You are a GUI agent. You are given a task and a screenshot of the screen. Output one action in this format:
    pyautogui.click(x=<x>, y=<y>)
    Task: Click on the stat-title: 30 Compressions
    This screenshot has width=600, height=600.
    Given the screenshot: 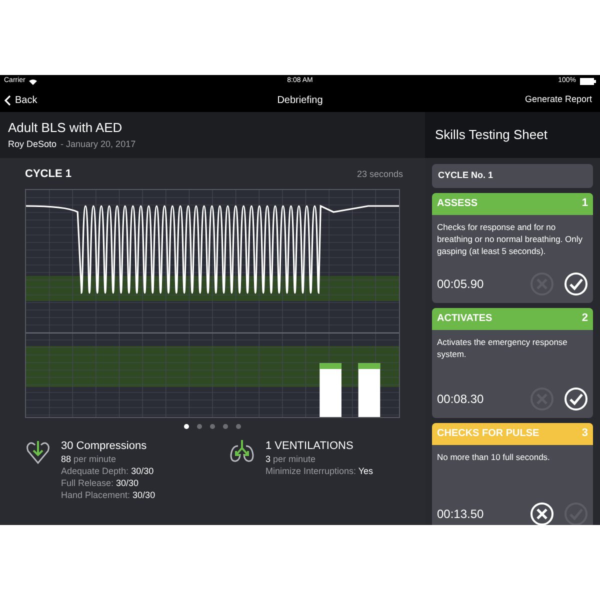 What is the action you would take?
    pyautogui.click(x=104, y=445)
    